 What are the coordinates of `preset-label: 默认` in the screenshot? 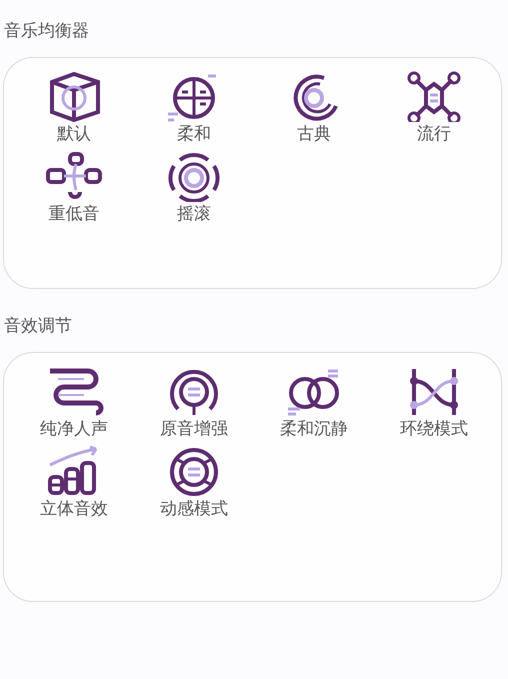 It's located at (74, 134).